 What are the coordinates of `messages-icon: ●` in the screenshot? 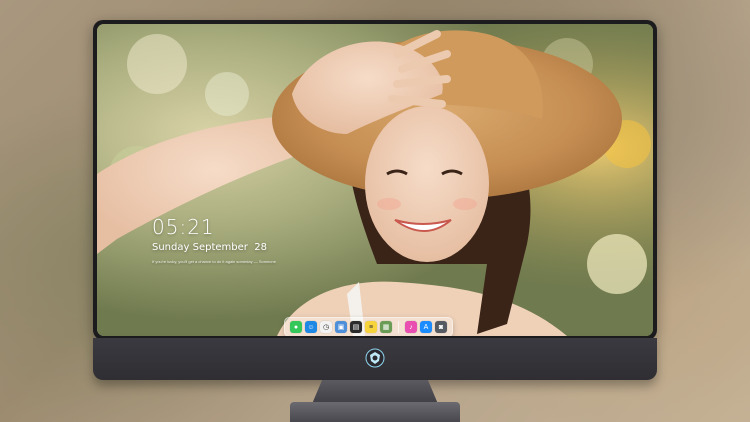 It's located at (296, 327).